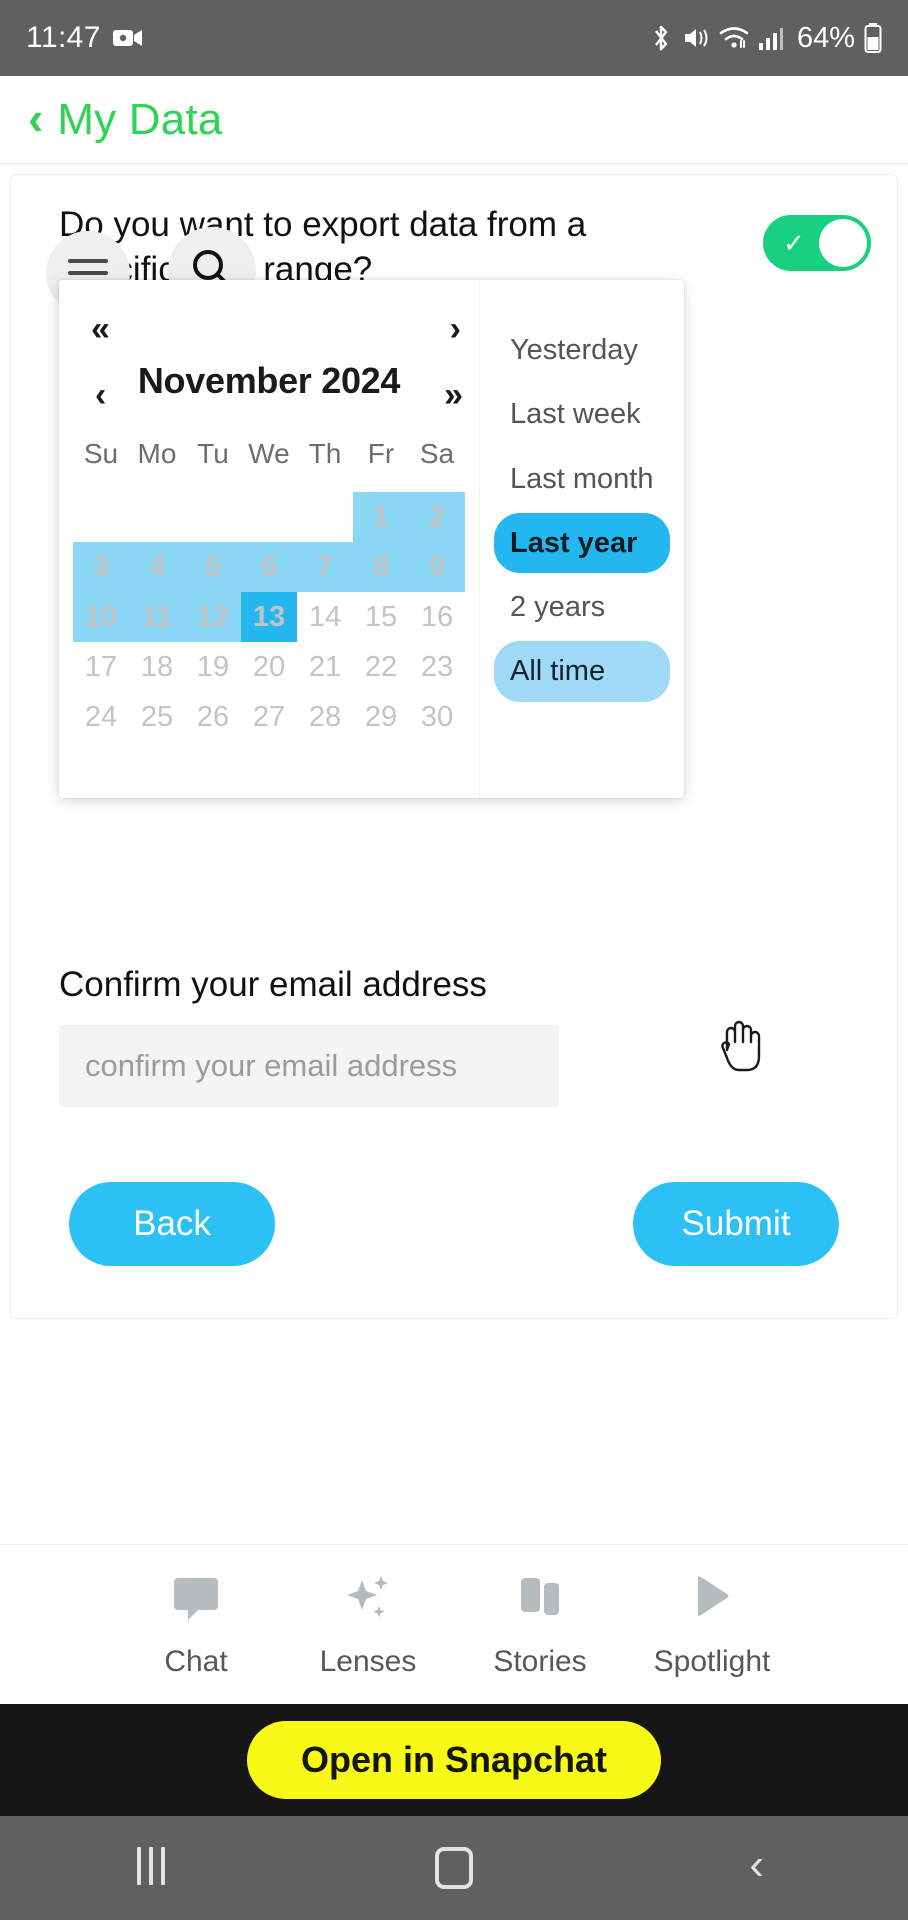 The image size is (908, 1920). I want to click on stories-cards-icon, so click(540, 1600).